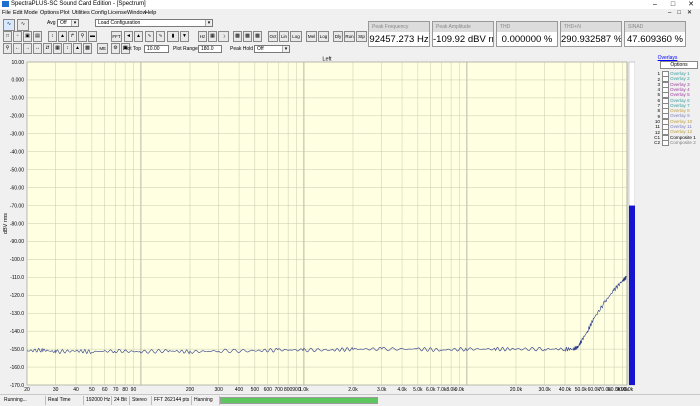  I want to click on sinad-meter: SINAD 47.609360 %, so click(655, 34).